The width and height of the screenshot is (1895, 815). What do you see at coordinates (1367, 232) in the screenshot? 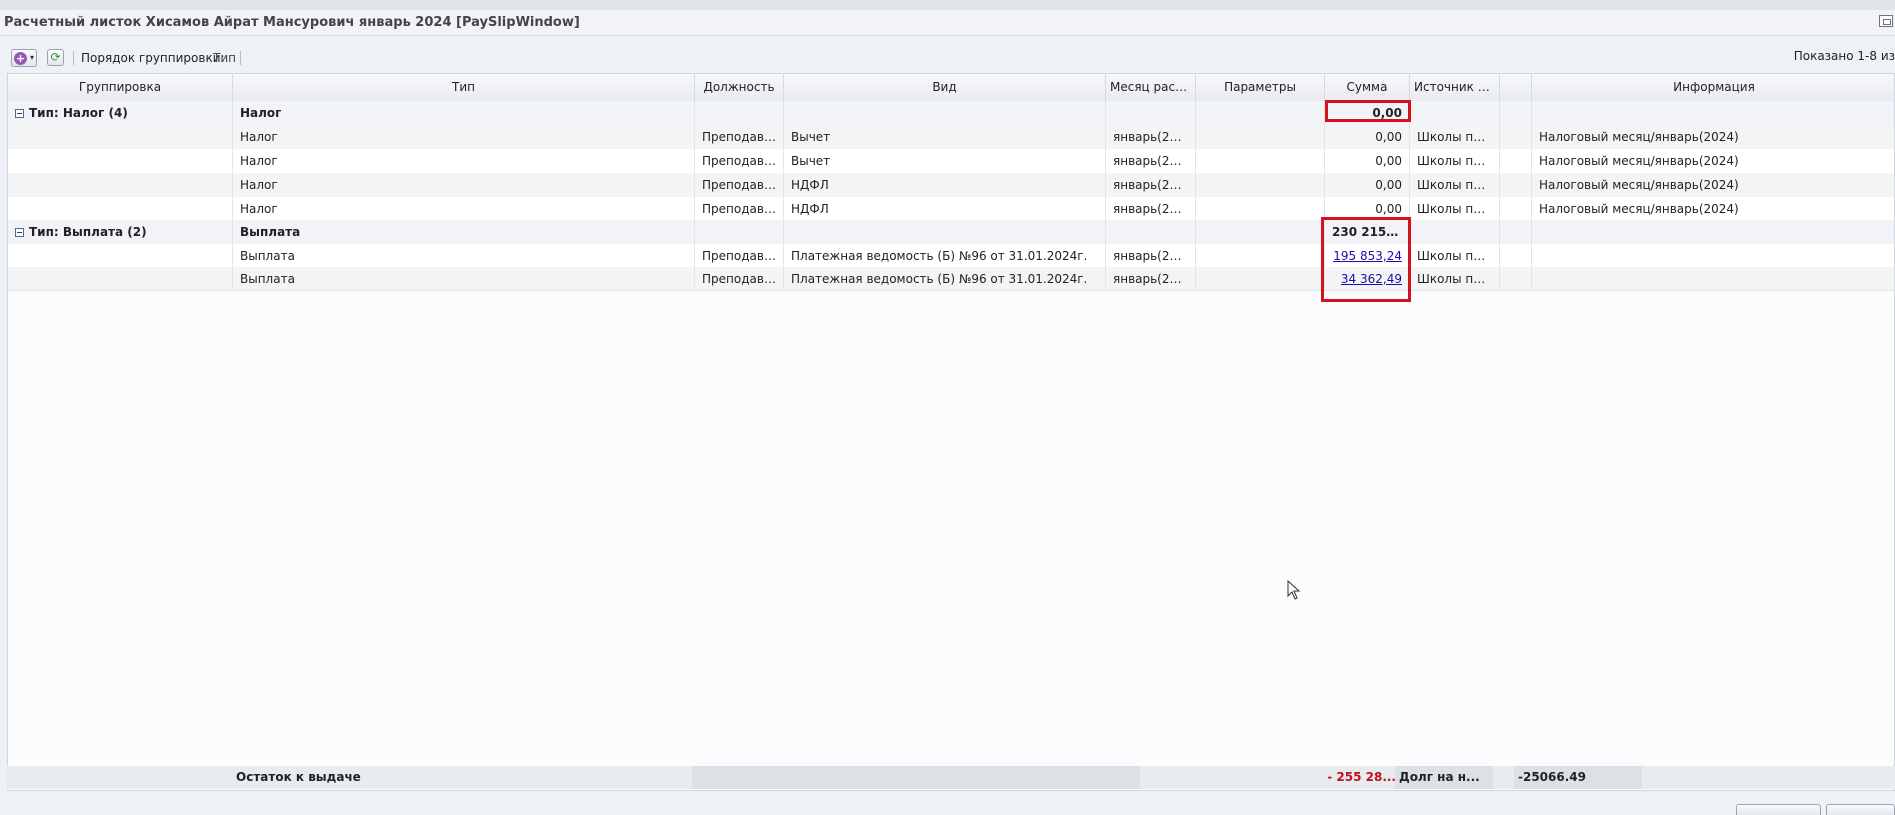
I see `group-sum-cell: 230 215,73` at bounding box center [1367, 232].